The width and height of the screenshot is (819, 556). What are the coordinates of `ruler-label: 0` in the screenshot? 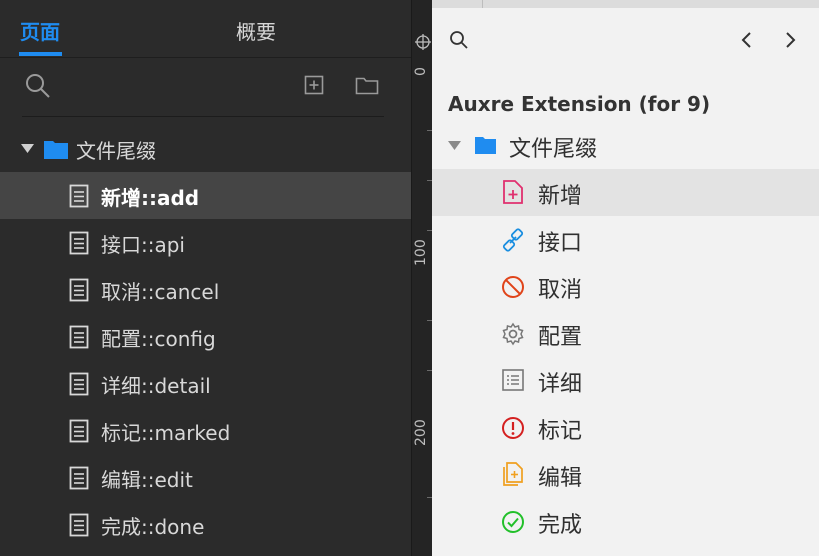 It's located at (421, 71).